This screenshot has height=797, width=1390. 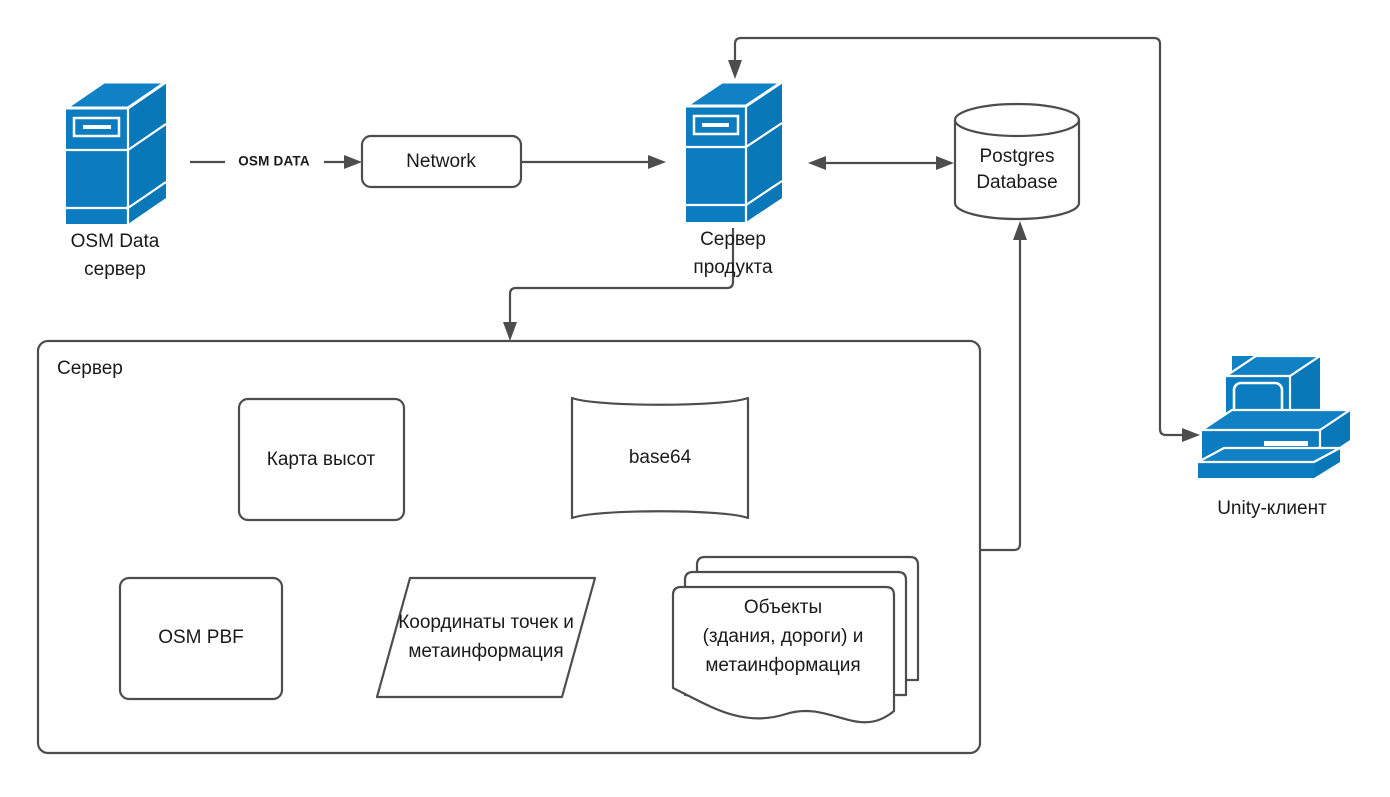 I want to click on edge-network-to-product, so click(x=593, y=162).